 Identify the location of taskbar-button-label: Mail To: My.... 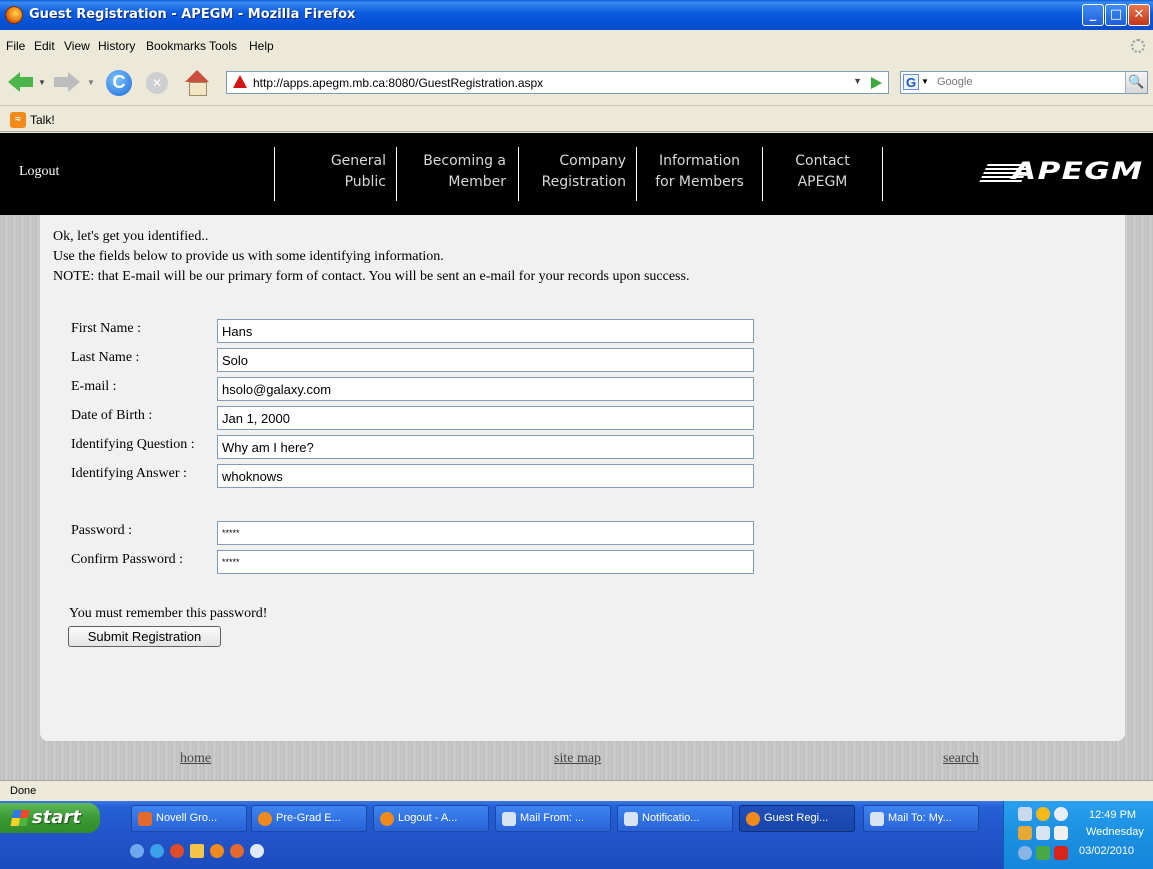
(920, 818).